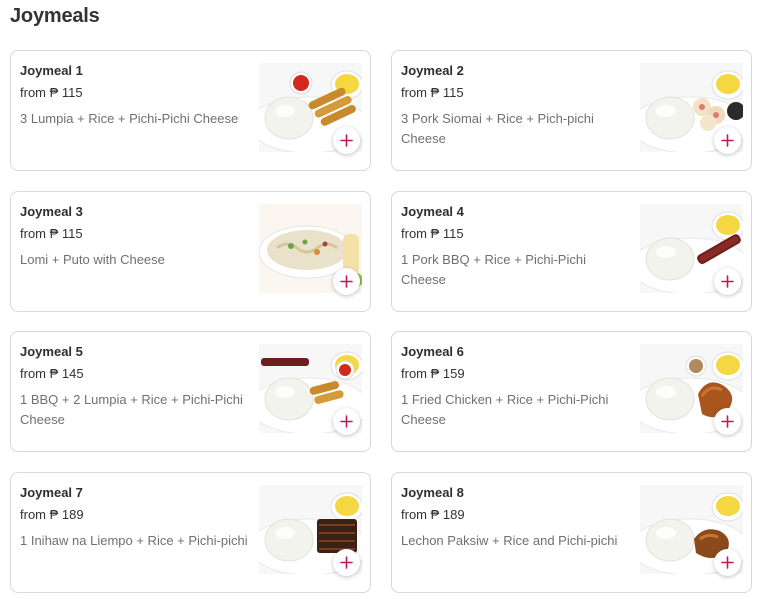 This screenshot has height=599, width=758. Describe the element at coordinates (497, 128) in the screenshot. I see `menu-item-description: 3 Pork Siomai + Rice + Pich-pichi Cheese` at that location.